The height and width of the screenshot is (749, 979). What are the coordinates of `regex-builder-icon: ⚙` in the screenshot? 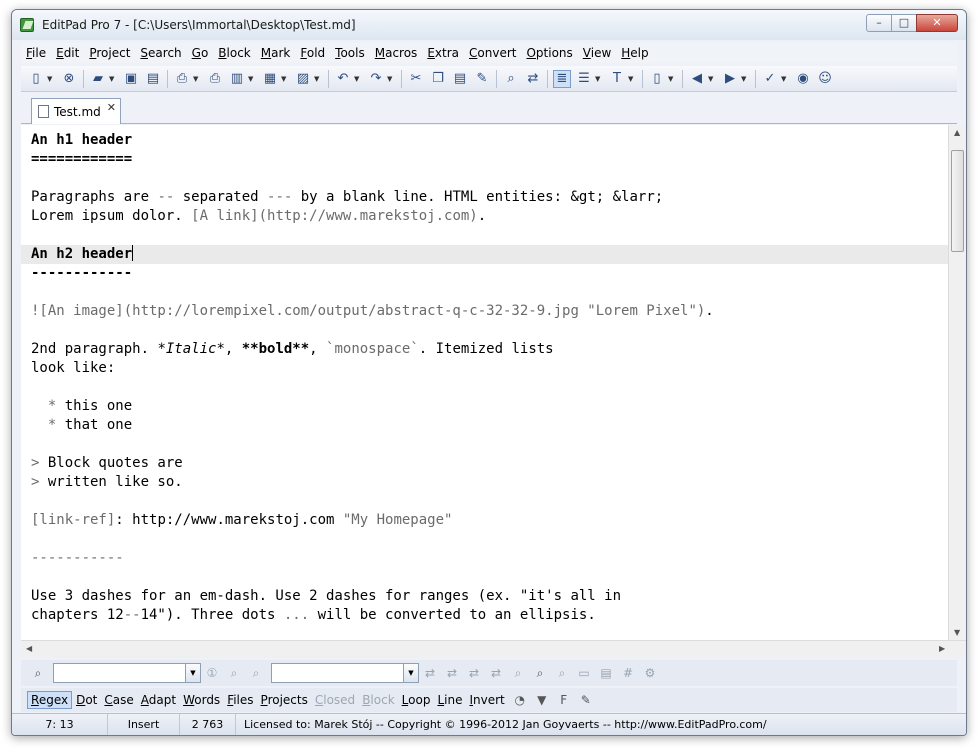 It's located at (650, 673).